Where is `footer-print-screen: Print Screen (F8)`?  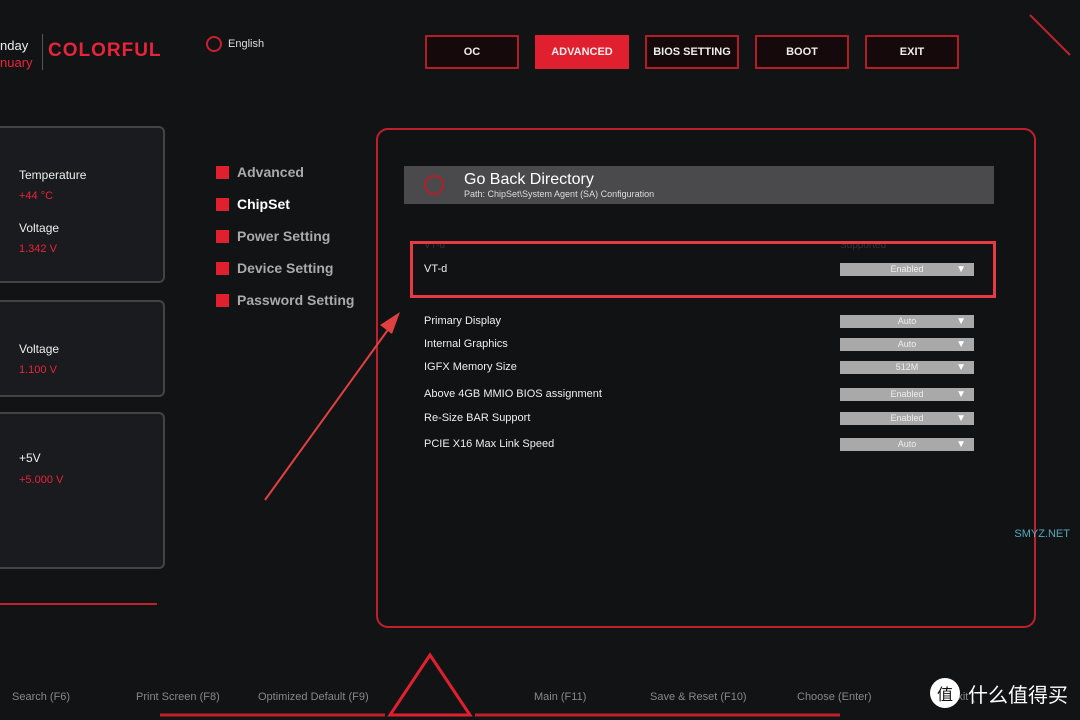 footer-print-screen: Print Screen (F8) is located at coordinates (178, 697).